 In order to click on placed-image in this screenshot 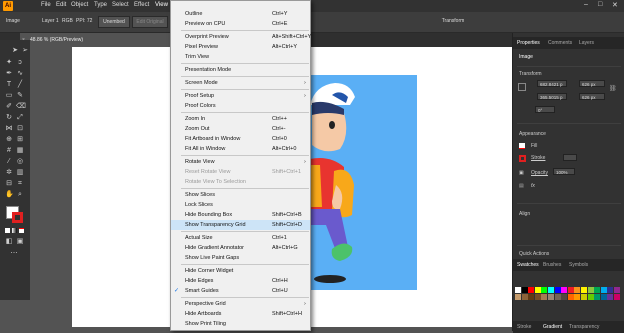, I will do `click(363, 182)`.